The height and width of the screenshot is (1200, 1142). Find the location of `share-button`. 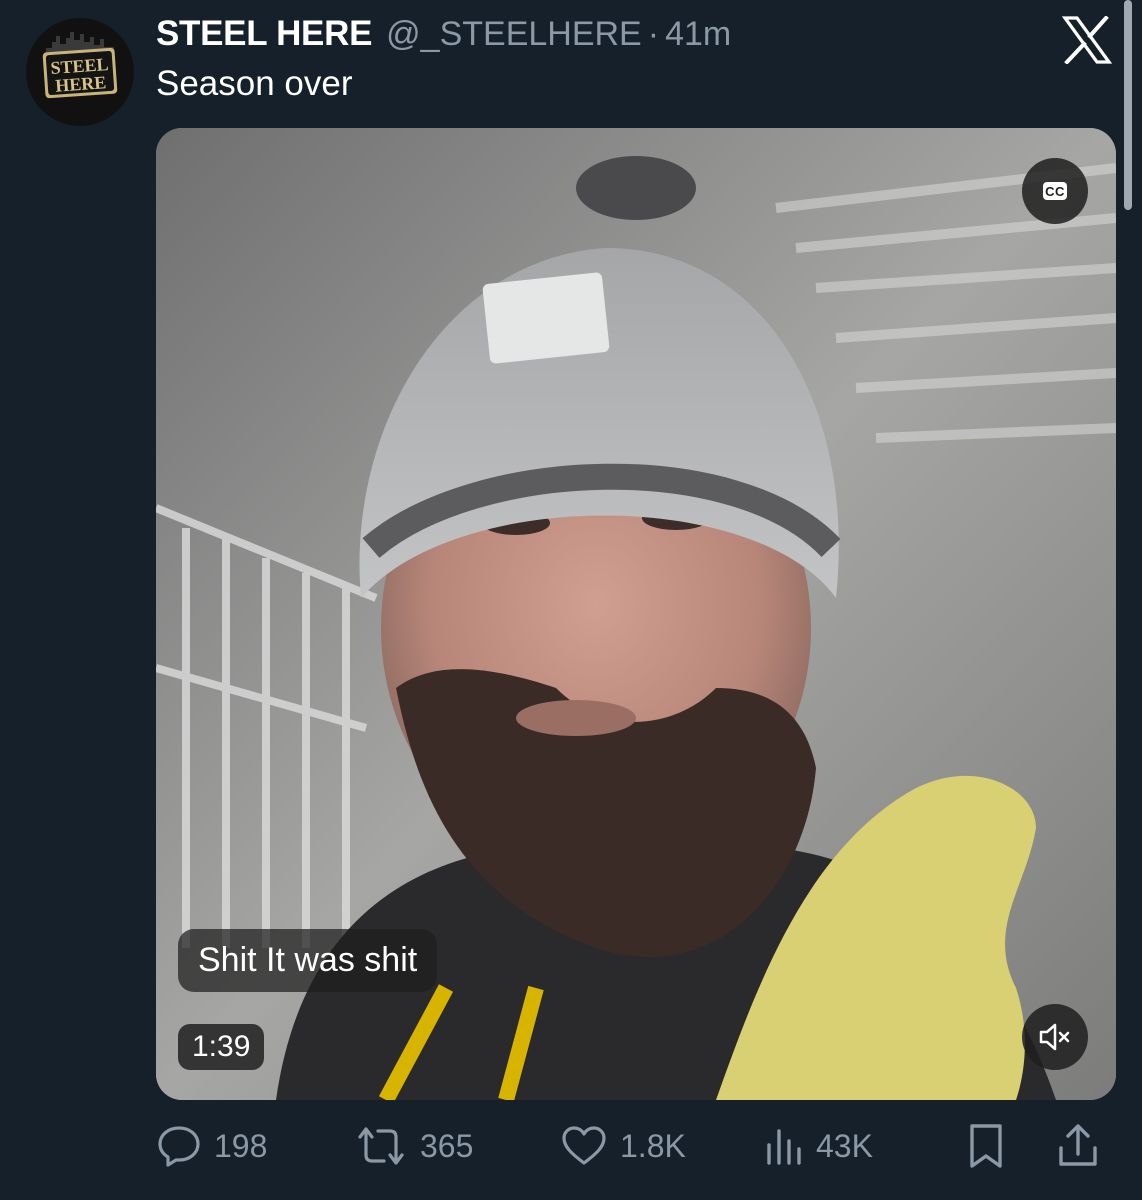

share-button is located at coordinates (1078, 1146).